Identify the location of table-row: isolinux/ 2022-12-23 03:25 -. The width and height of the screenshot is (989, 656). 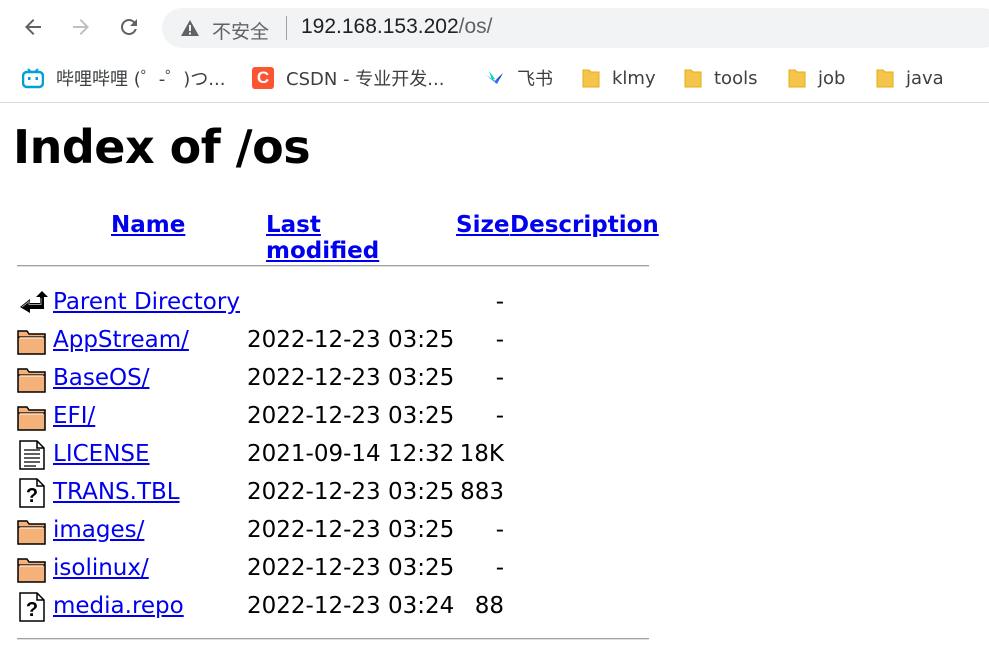
(336, 571).